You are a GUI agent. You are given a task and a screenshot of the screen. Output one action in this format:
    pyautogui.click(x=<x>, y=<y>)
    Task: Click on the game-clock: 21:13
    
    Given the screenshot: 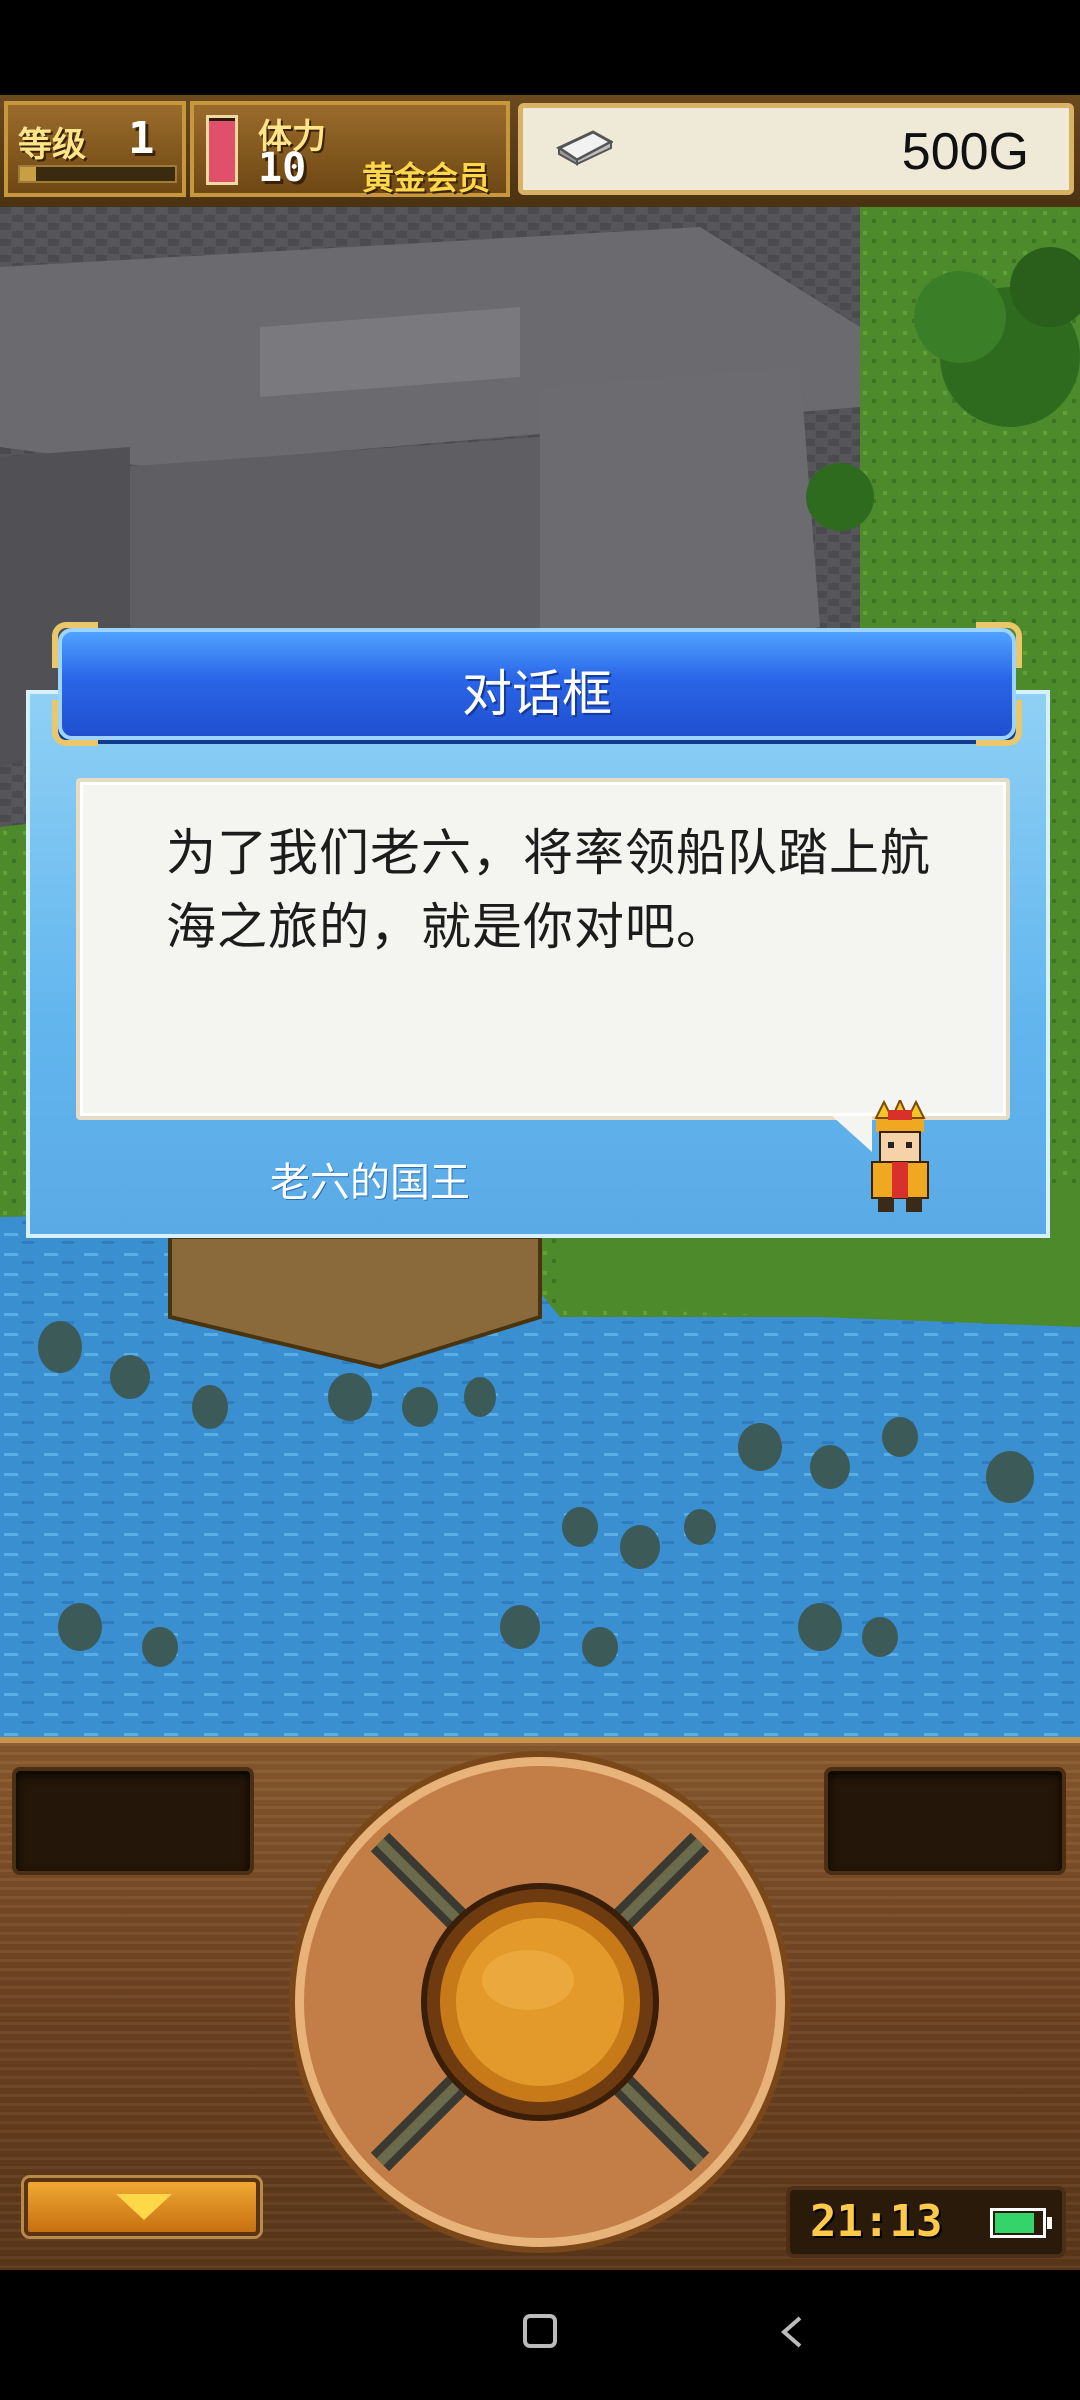 What is the action you would take?
    pyautogui.click(x=876, y=2221)
    